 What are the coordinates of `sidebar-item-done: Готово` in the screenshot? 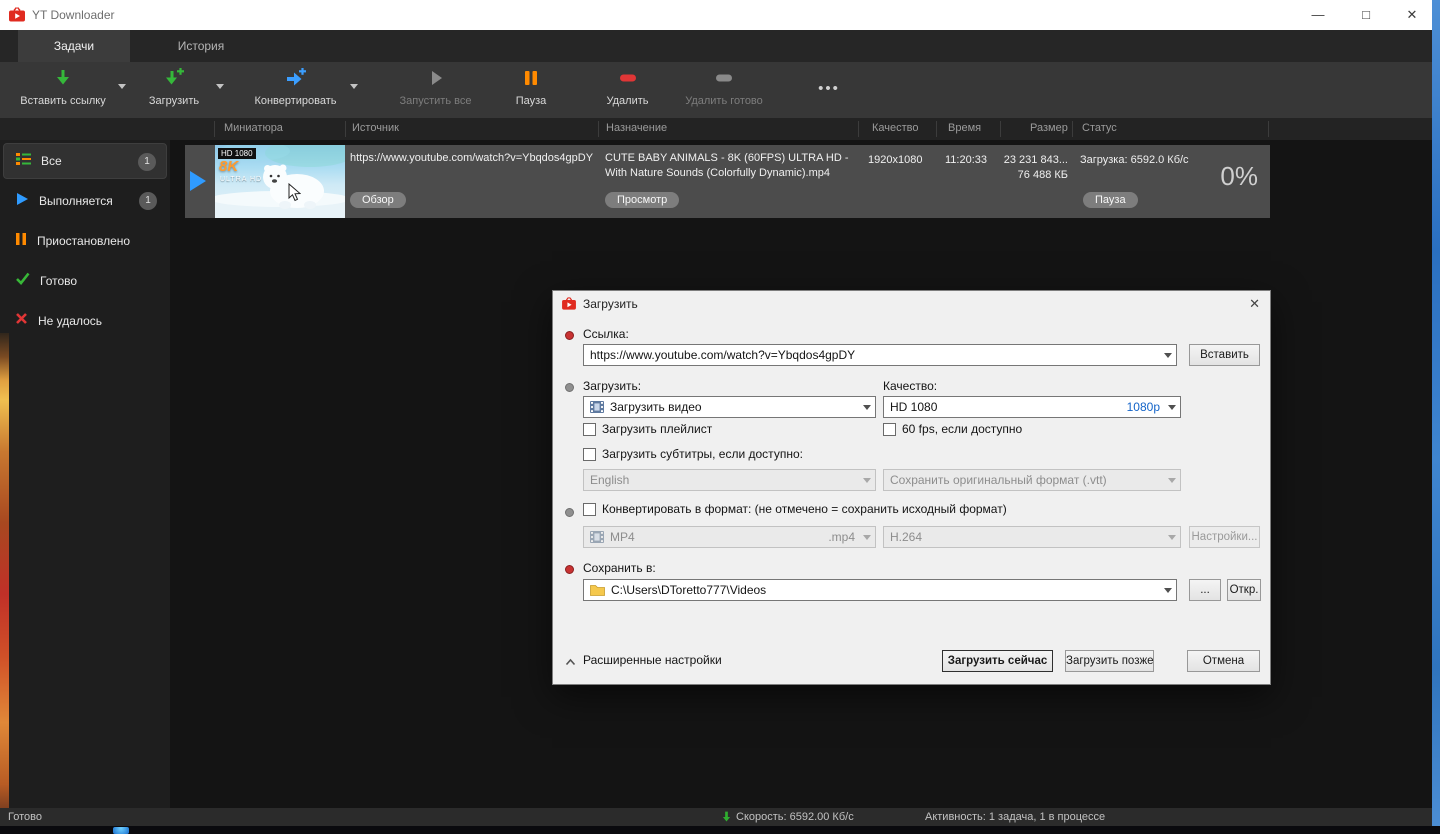 It's located at (85, 281).